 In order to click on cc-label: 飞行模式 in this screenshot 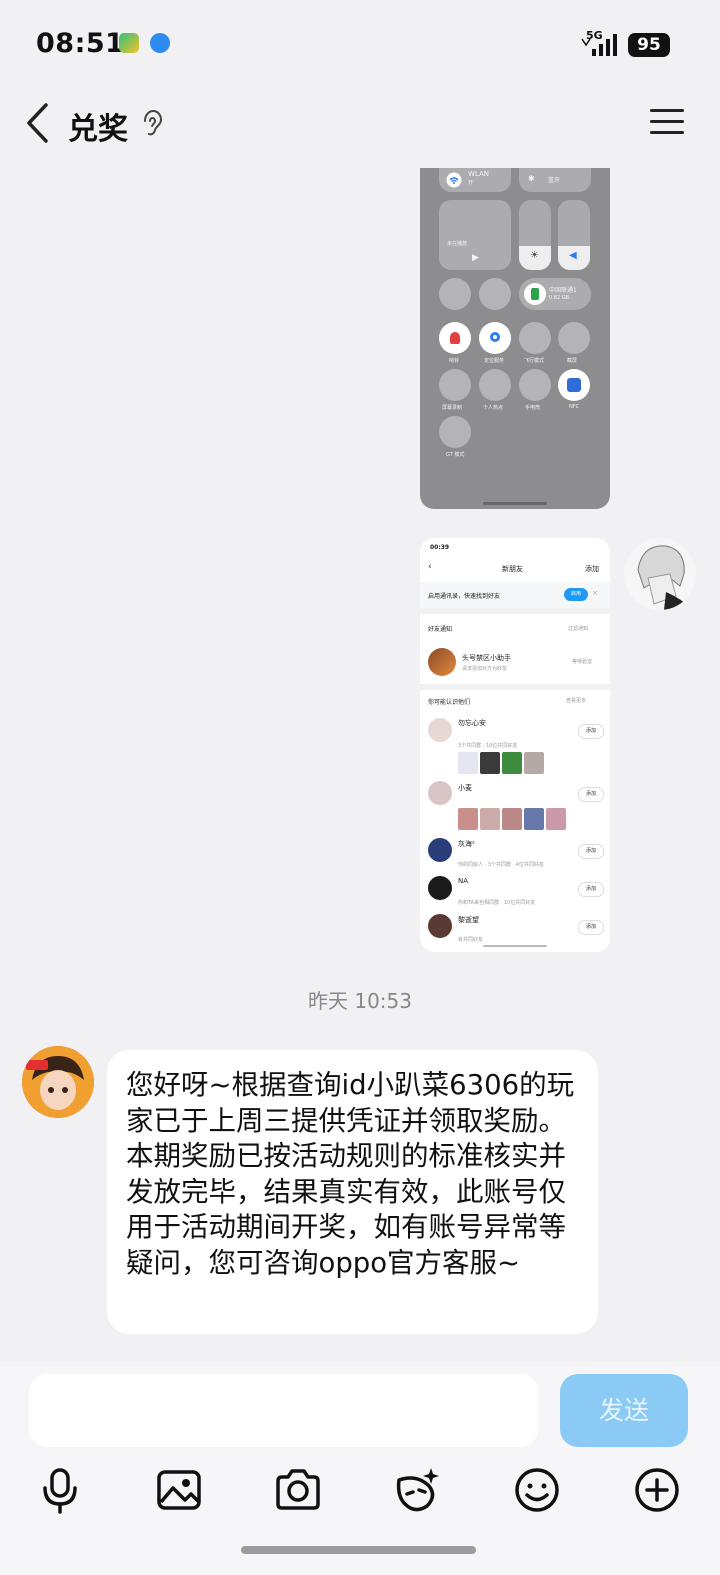, I will do `click(534, 361)`.